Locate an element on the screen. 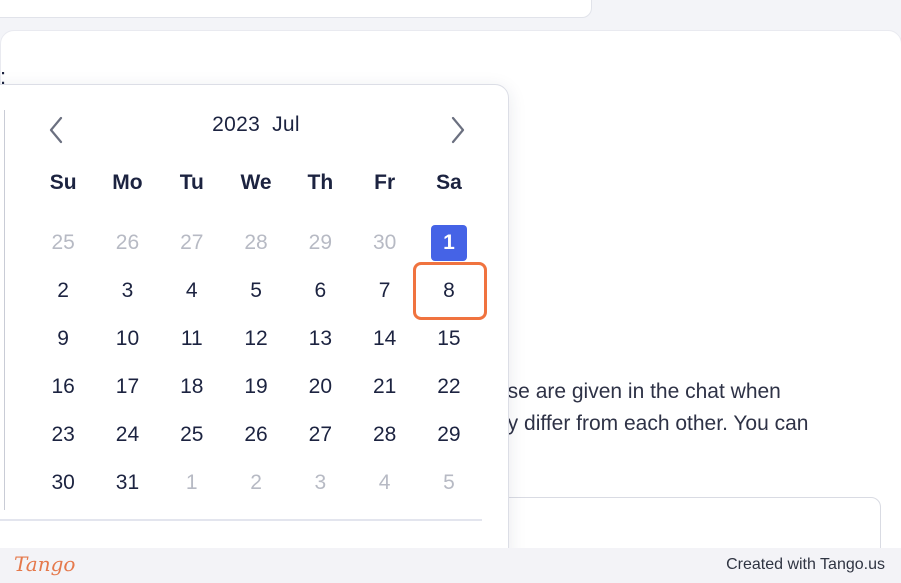 The height and width of the screenshot is (583, 901). day-number: 19 is located at coordinates (256, 386).